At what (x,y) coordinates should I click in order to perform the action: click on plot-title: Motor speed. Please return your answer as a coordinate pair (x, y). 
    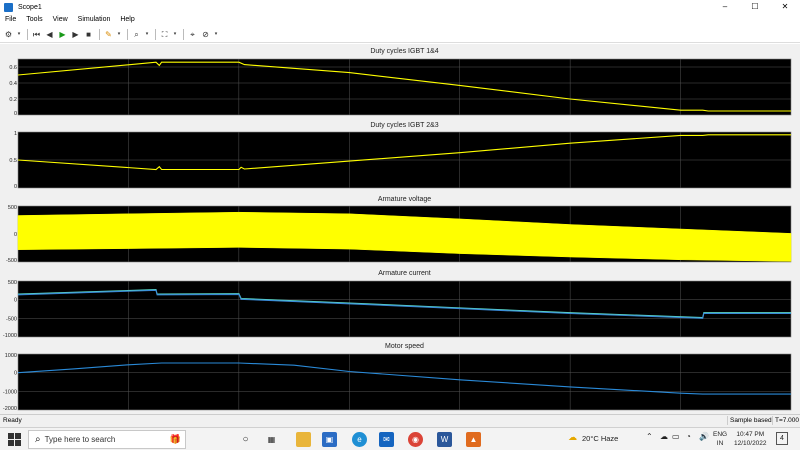
    Looking at the image, I should click on (404, 346).